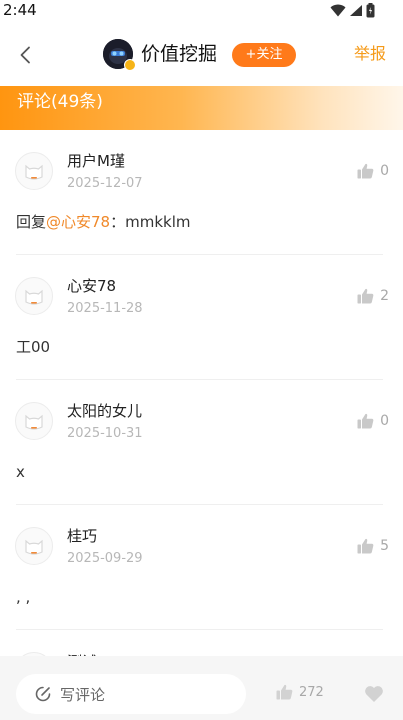 This screenshot has width=403, height=720. Describe the element at coordinates (384, 296) in the screenshot. I see `comment-like-count: 2` at that location.